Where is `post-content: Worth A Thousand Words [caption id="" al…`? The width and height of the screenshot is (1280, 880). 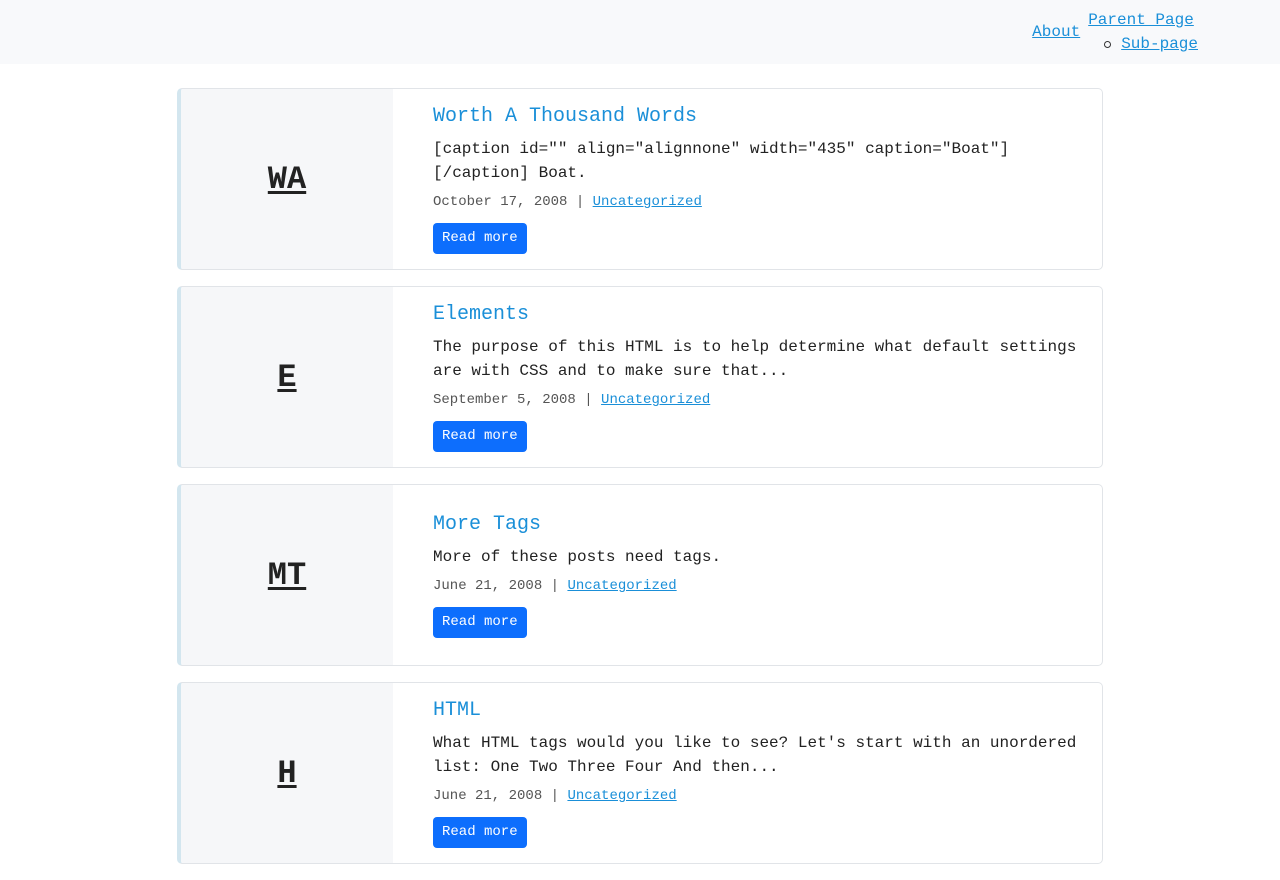 post-content: Worth A Thousand Words [caption id="" al… is located at coordinates (747, 179).